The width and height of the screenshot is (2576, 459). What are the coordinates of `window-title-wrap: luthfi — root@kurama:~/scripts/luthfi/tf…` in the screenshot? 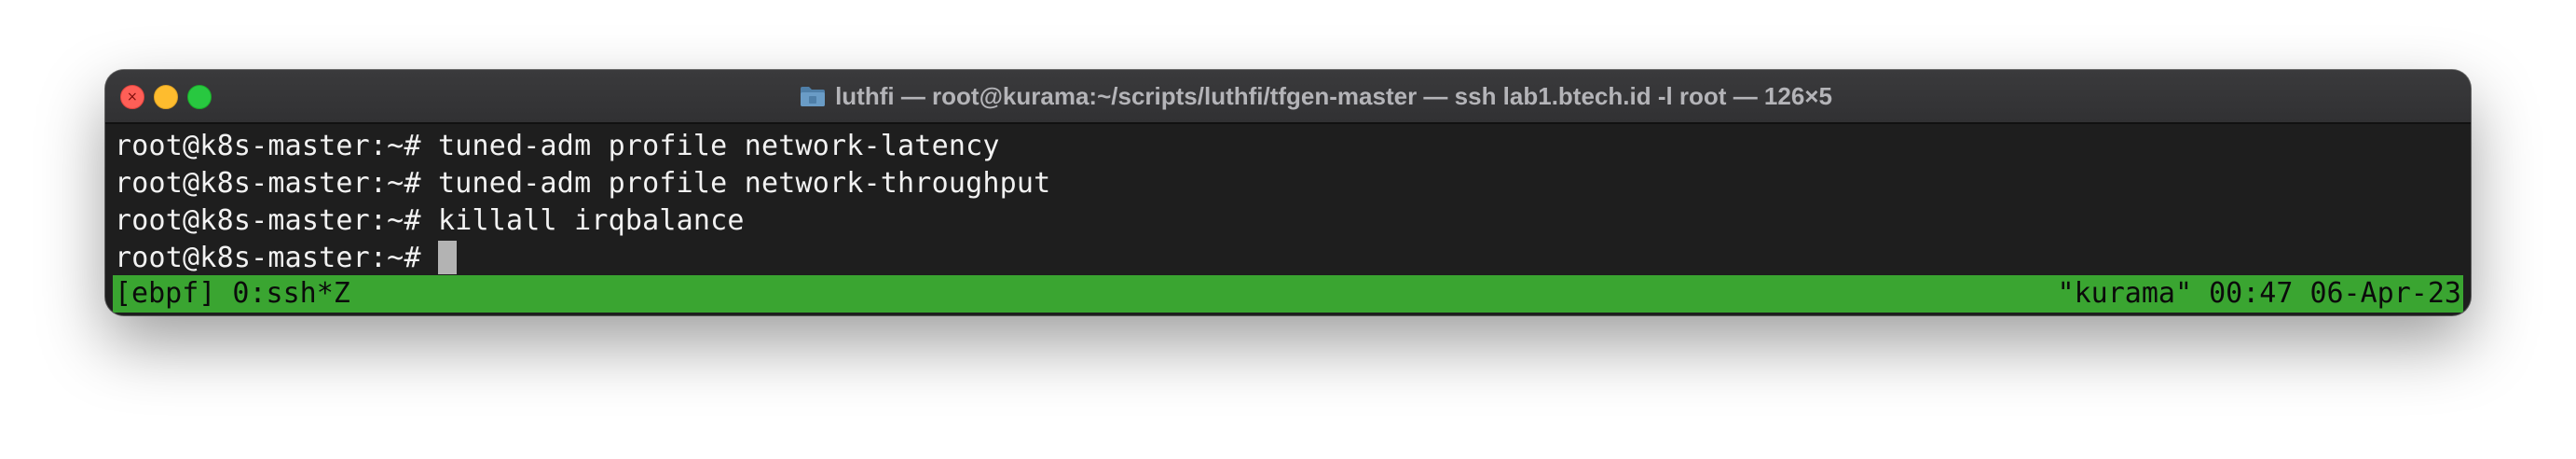 It's located at (1288, 96).